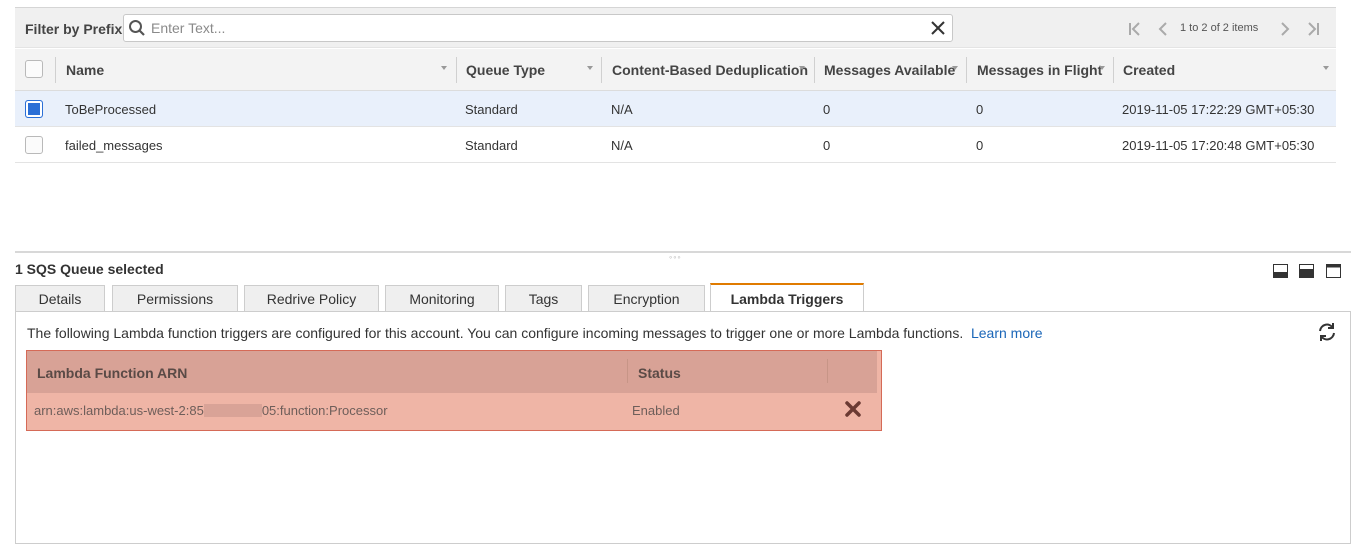 The height and width of the screenshot is (546, 1353). Describe the element at coordinates (1007, 333) in the screenshot. I see `learn-more-link: Learn more` at that location.